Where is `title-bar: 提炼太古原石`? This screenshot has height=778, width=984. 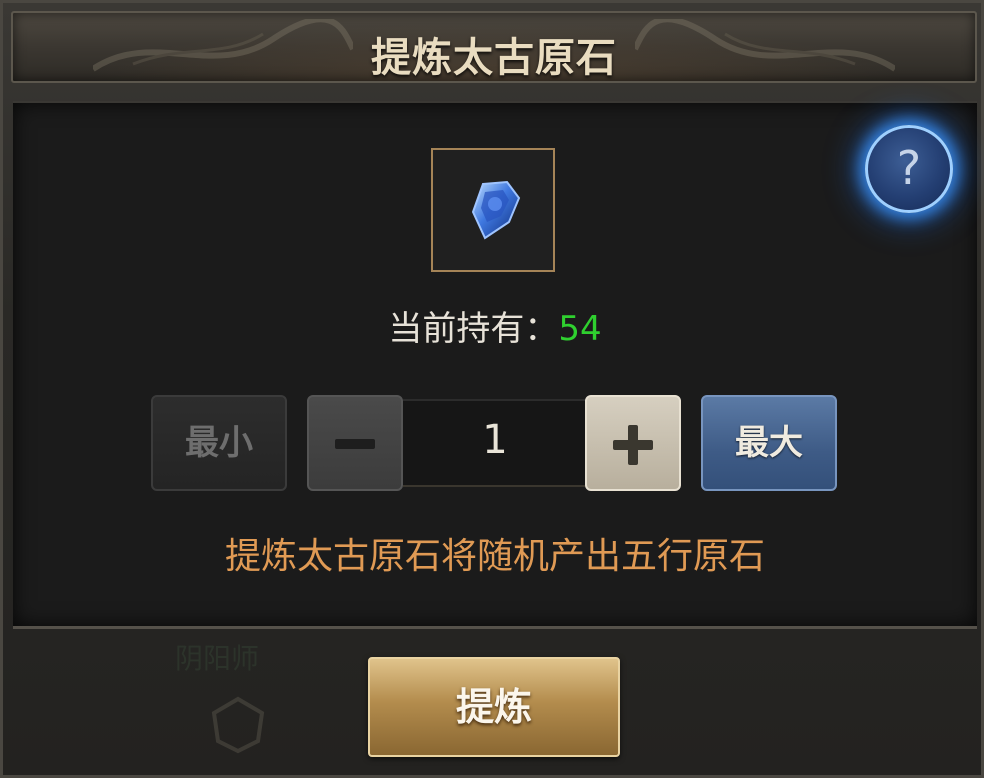
title-bar: 提炼太古原石 is located at coordinates (494, 47).